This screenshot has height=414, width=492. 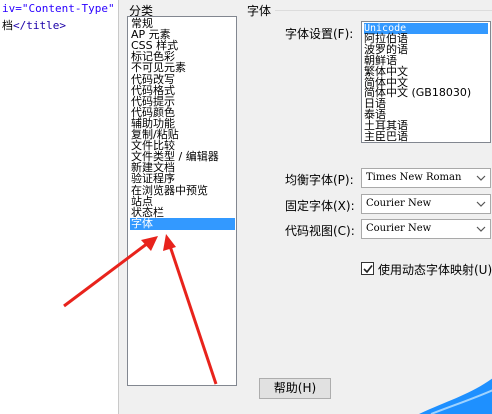 I want to click on code-tag: </title>, so click(x=39, y=25).